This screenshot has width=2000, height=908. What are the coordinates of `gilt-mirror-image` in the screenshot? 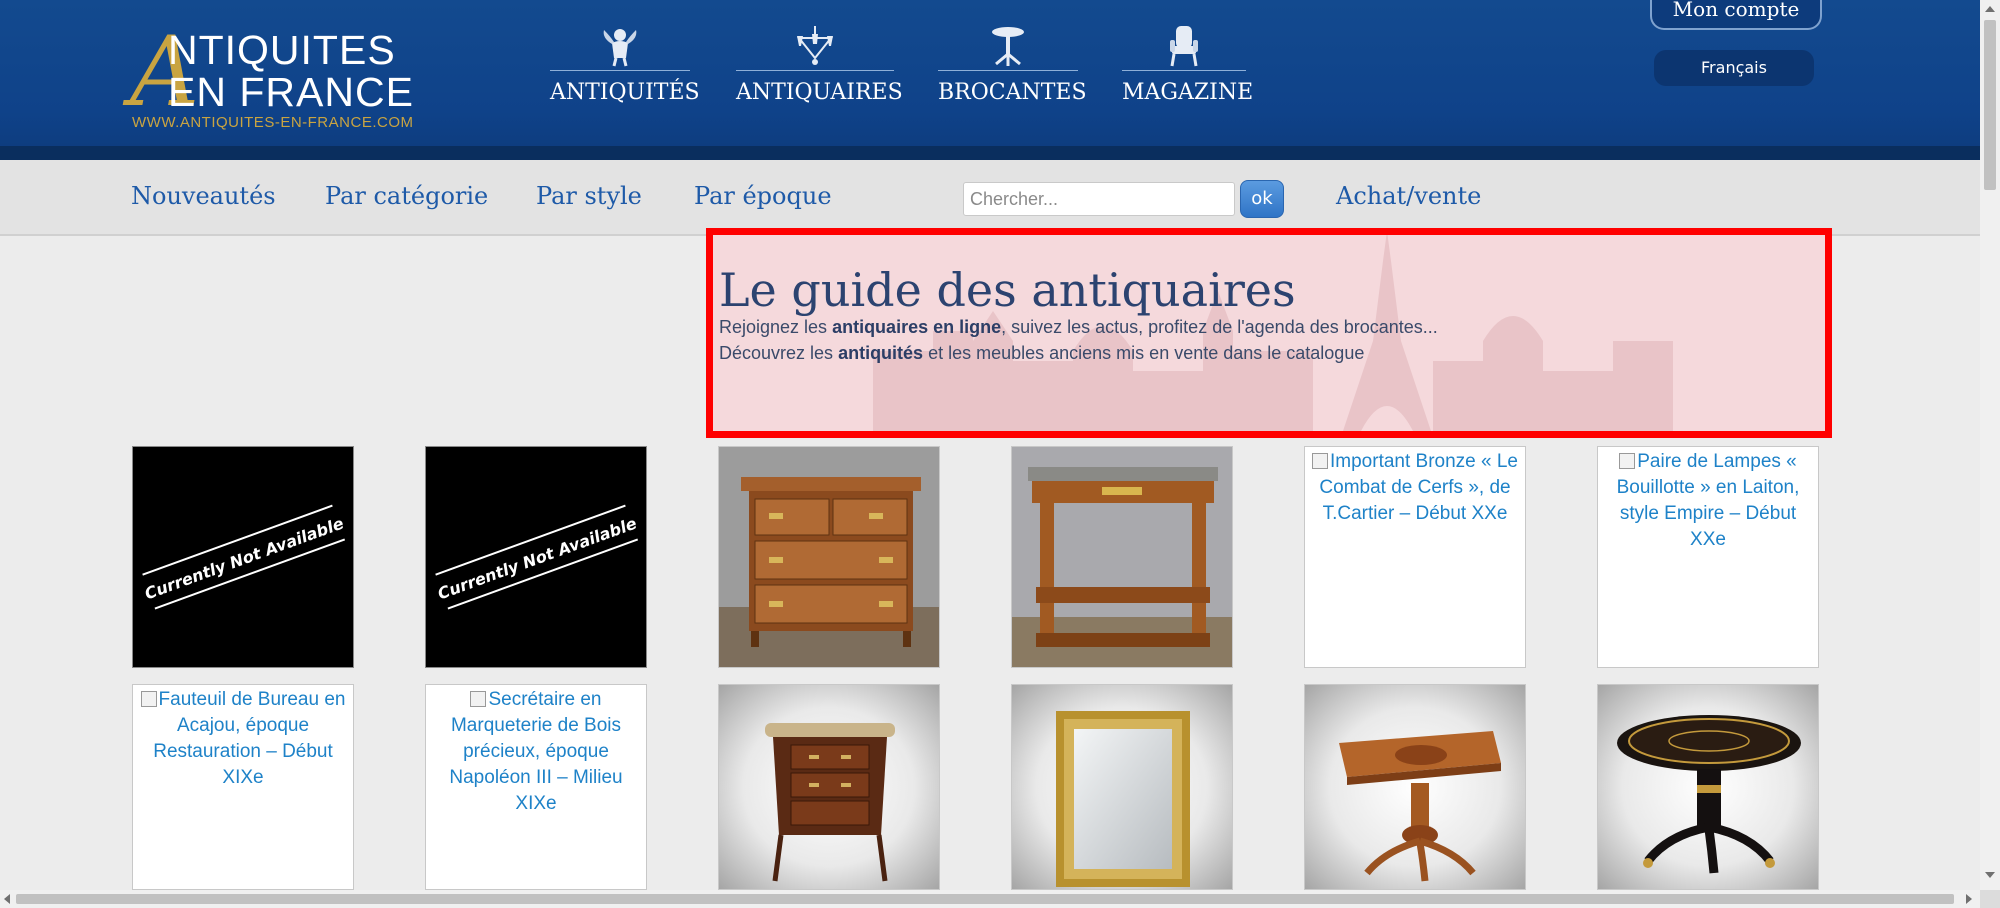 It's located at (1123, 799).